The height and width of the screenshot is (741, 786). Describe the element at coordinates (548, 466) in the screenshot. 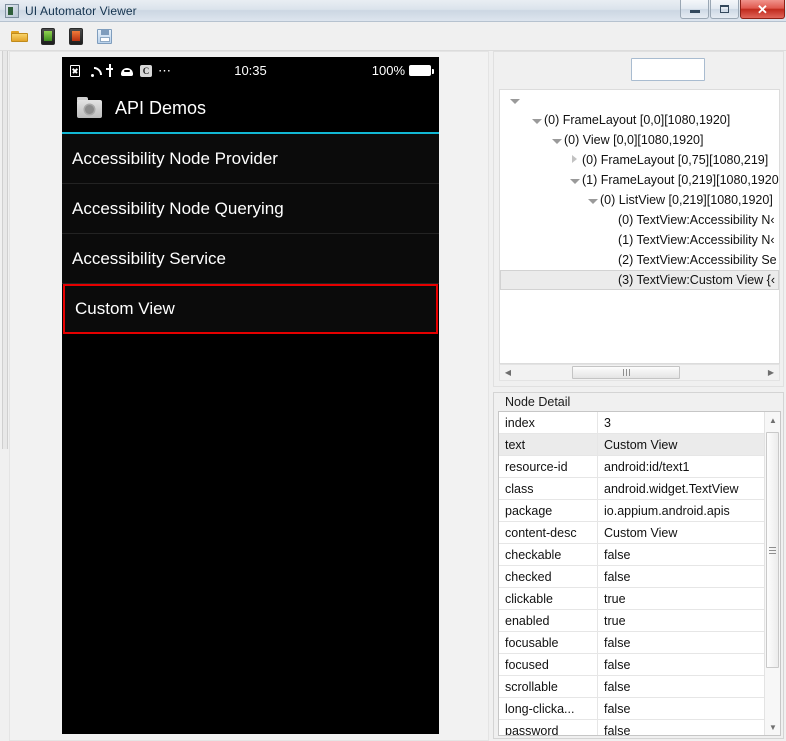

I see `detail-key: resource-id` at that location.